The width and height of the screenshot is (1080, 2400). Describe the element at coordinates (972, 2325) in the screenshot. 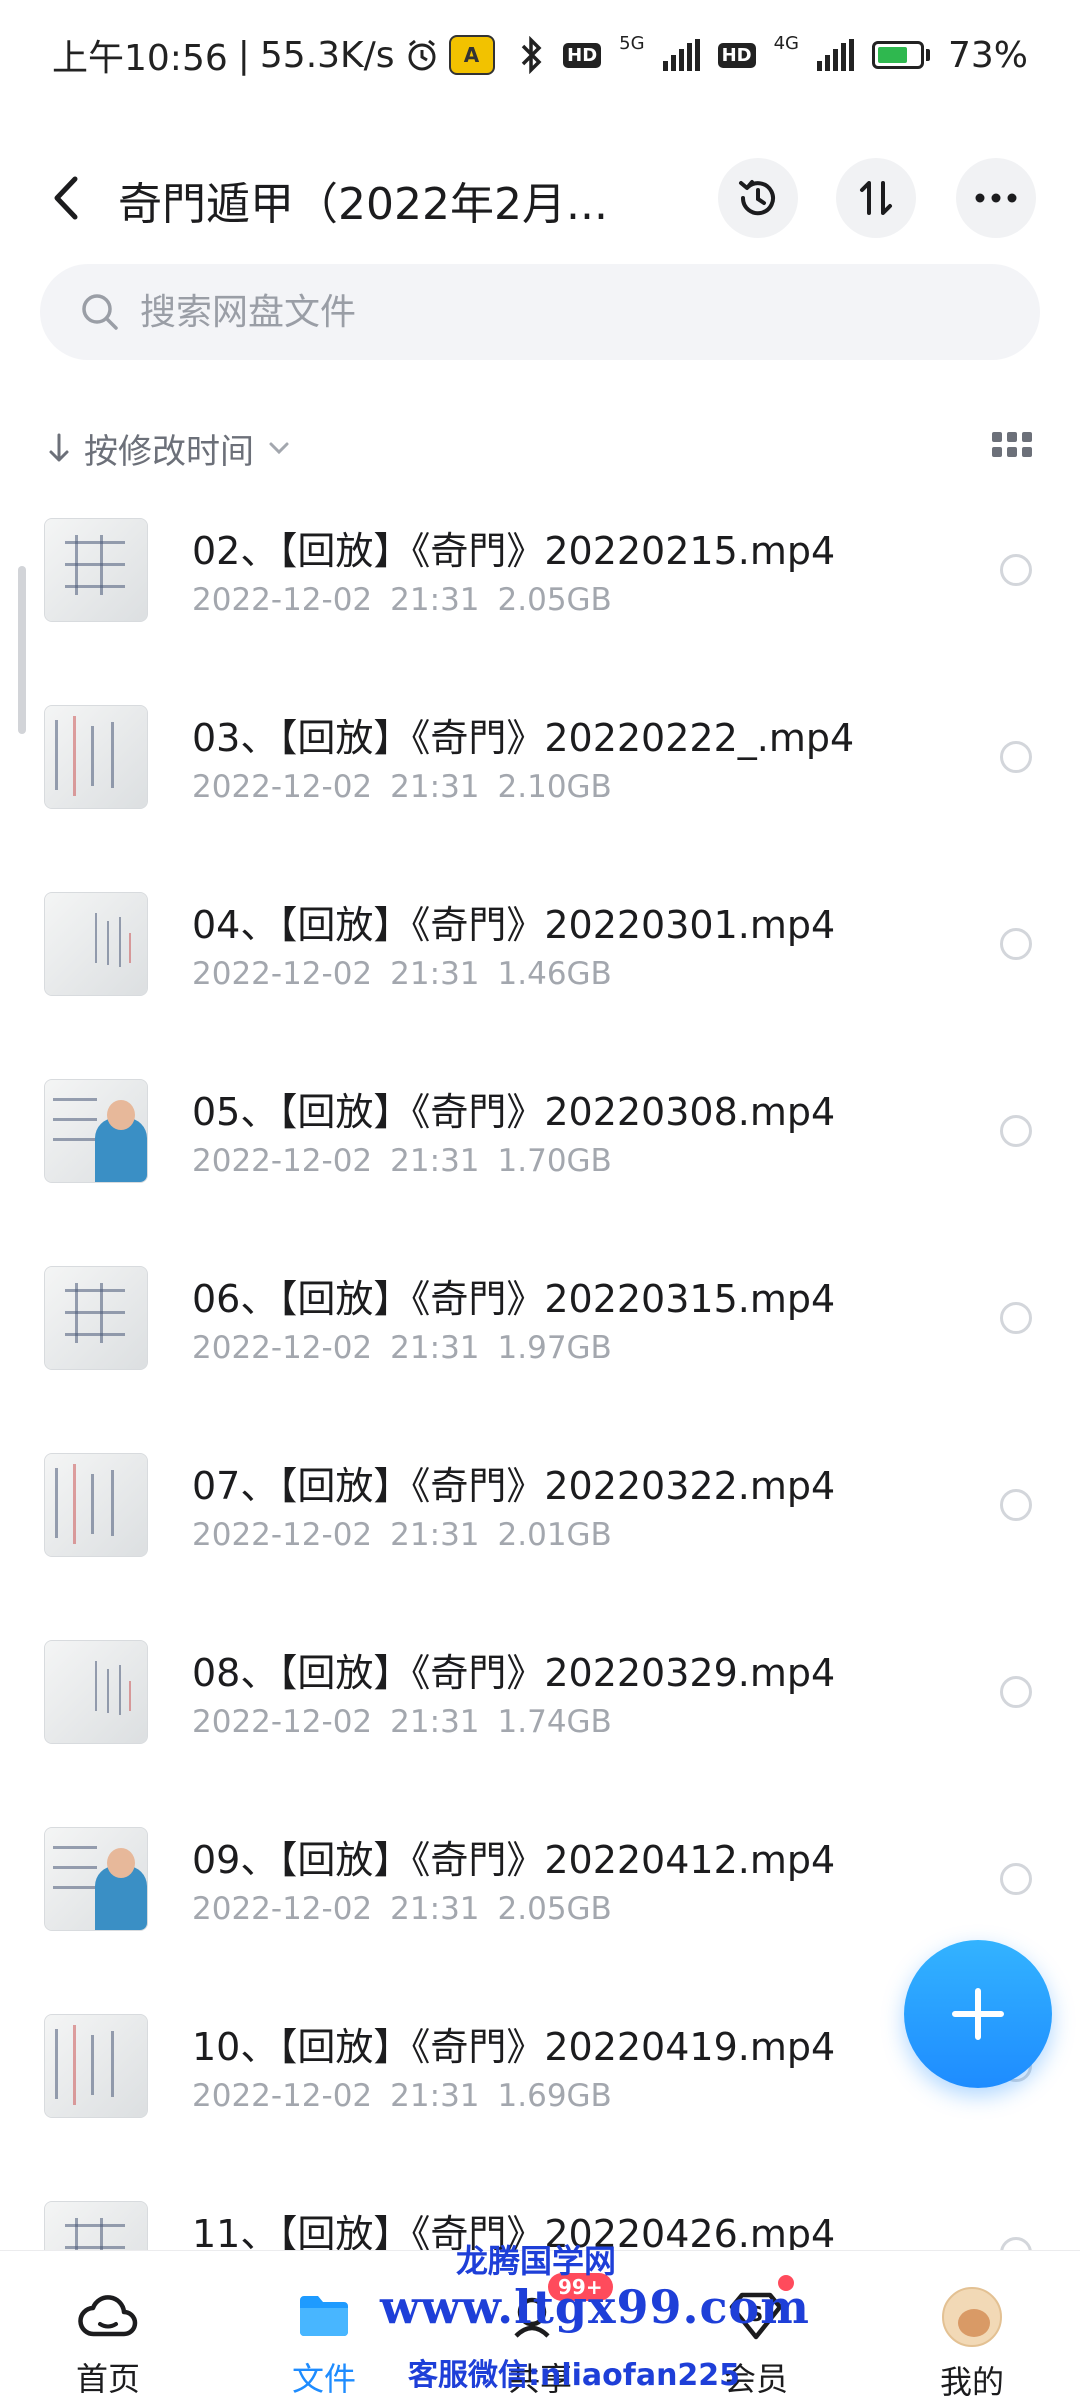

I see `nav-mine: 我的` at that location.